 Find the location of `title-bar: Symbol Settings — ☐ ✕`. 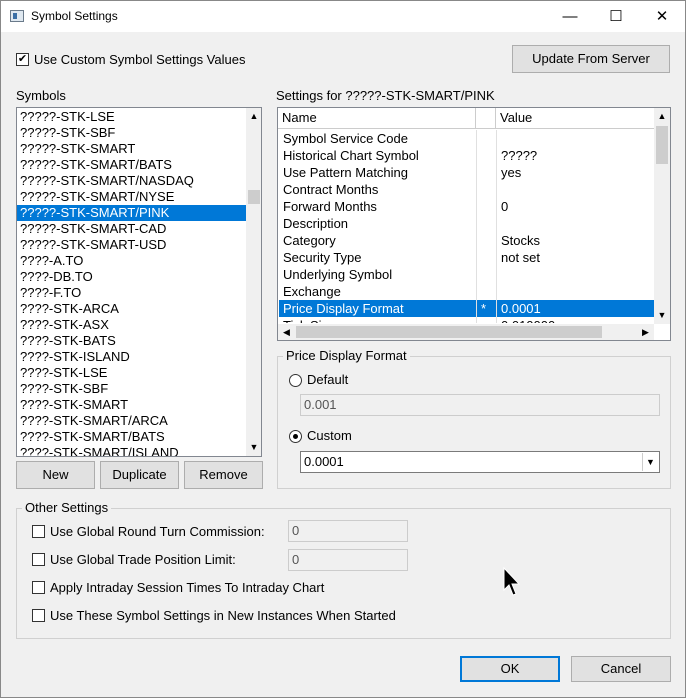

title-bar: Symbol Settings — ☐ ✕ is located at coordinates (343, 16).